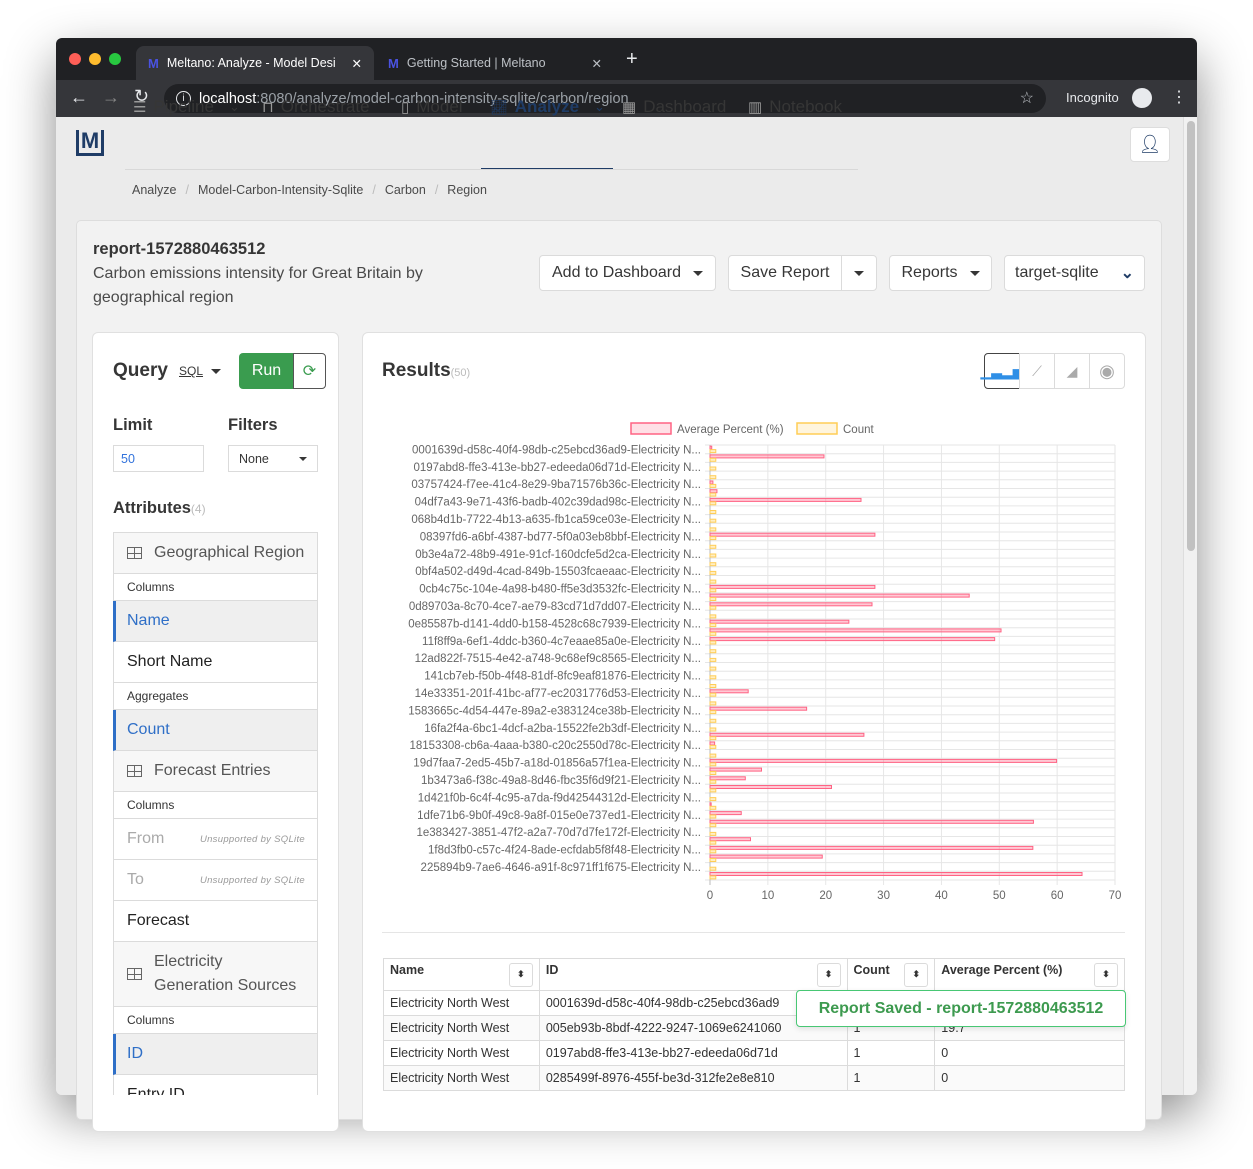 Image resolution: width=1253 pixels, height=1169 pixels. Describe the element at coordinates (1150, 144) in the screenshot. I see `user-menu-button: 👤︎` at that location.